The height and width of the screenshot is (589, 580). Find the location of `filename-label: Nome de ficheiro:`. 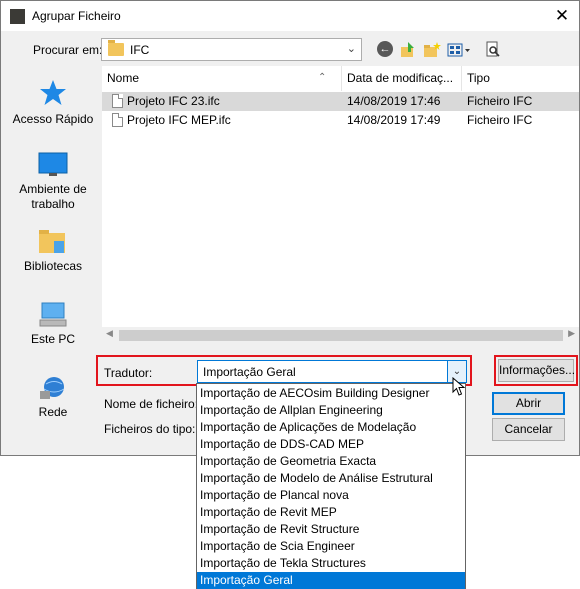

filename-label: Nome de ficheiro: is located at coordinates (151, 404).